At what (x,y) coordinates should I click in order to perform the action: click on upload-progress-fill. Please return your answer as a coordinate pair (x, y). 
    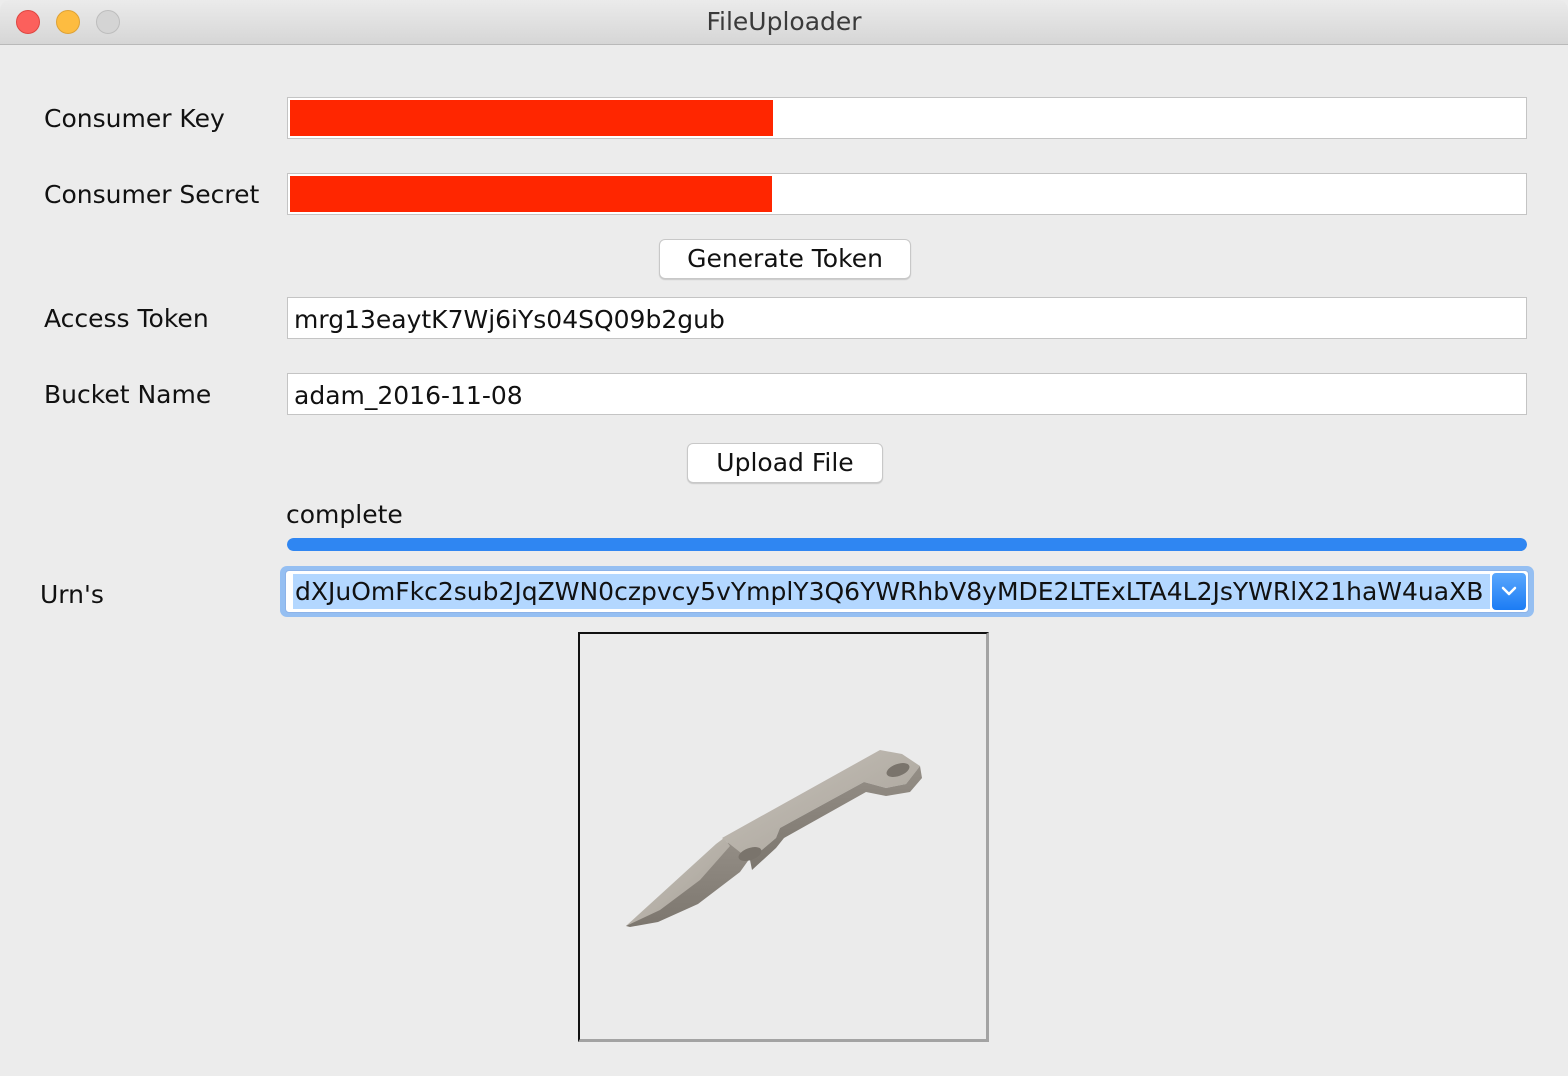
    Looking at the image, I should click on (907, 544).